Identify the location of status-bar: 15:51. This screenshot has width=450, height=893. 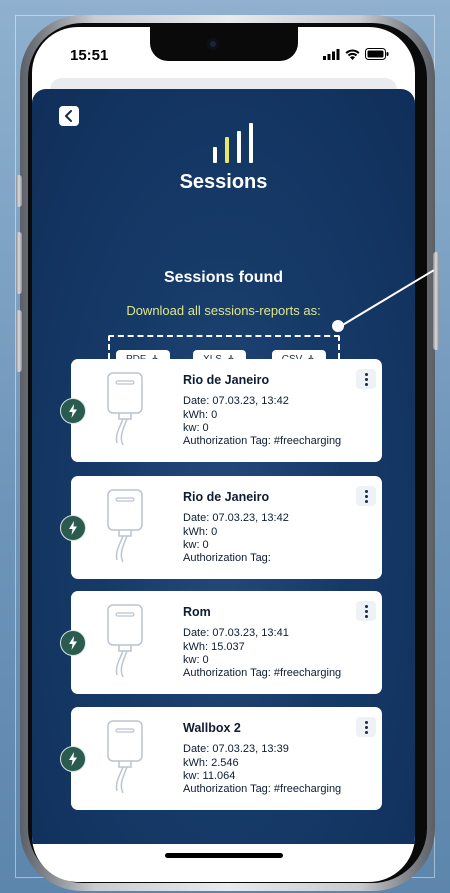
(223, 52).